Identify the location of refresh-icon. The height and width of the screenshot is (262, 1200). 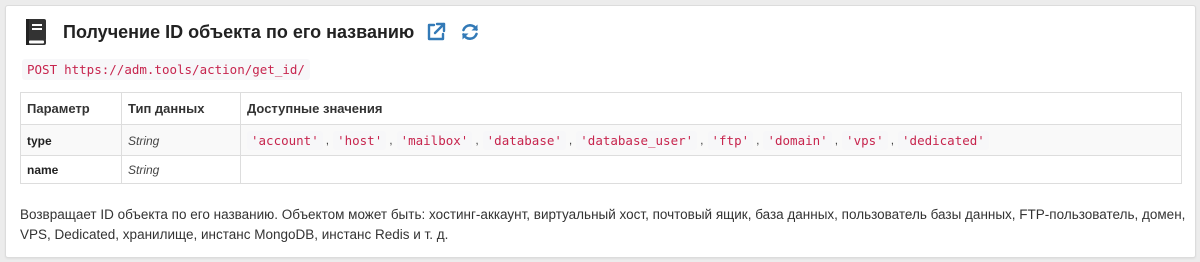
(470, 32).